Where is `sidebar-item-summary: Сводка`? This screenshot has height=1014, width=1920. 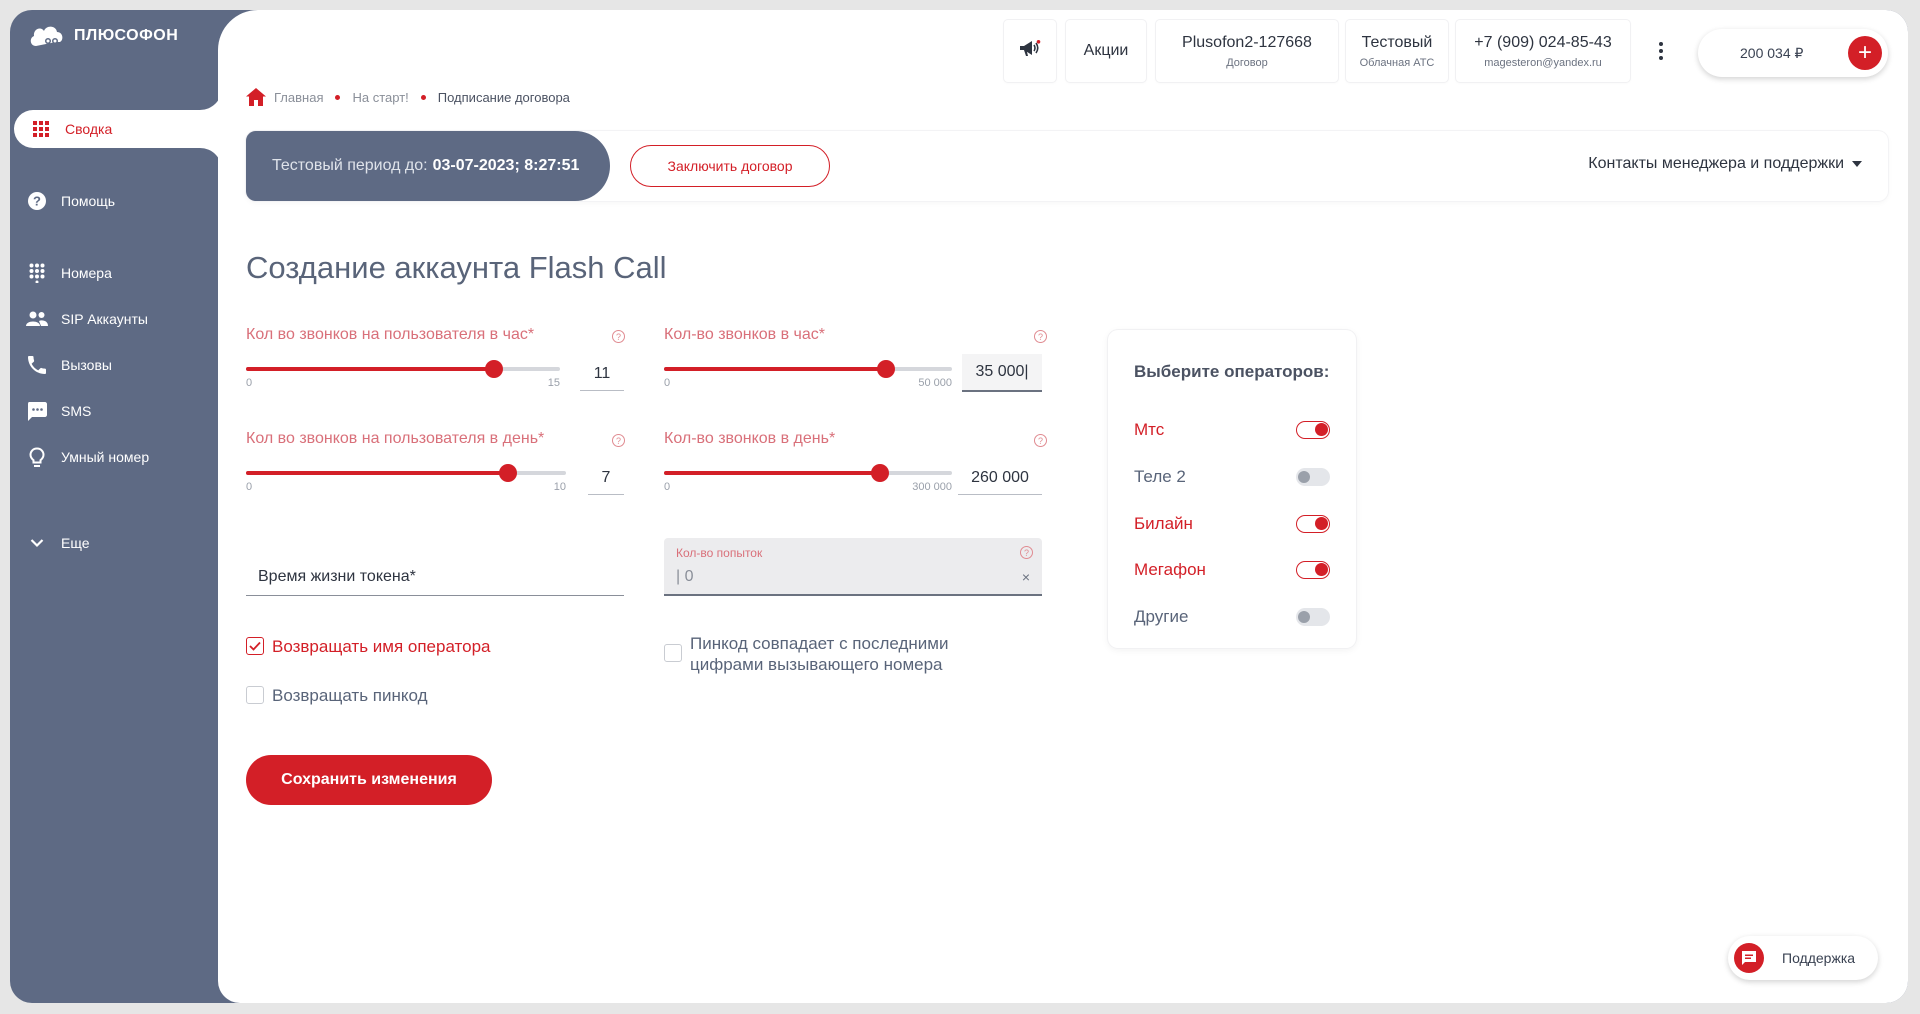
sidebar-item-summary: Сводка is located at coordinates (125, 129).